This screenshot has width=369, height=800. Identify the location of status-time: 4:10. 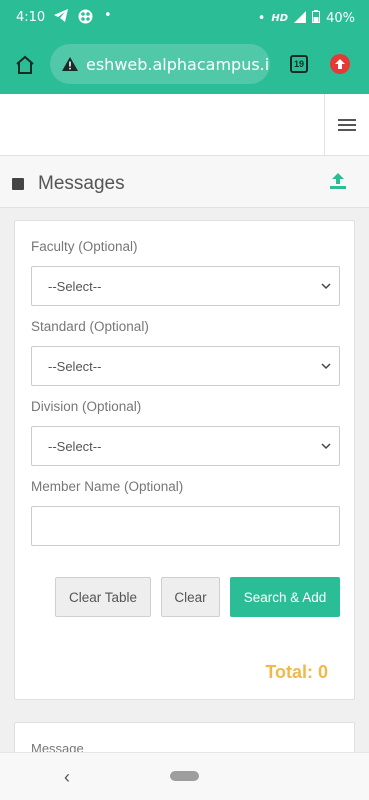
(31, 17).